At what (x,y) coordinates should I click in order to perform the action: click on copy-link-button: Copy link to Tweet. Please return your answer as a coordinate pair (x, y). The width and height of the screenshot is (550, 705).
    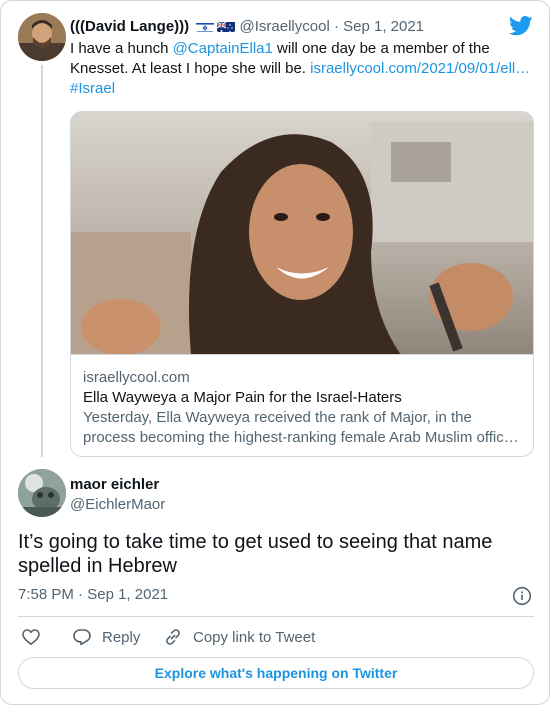
    Looking at the image, I should click on (239, 637).